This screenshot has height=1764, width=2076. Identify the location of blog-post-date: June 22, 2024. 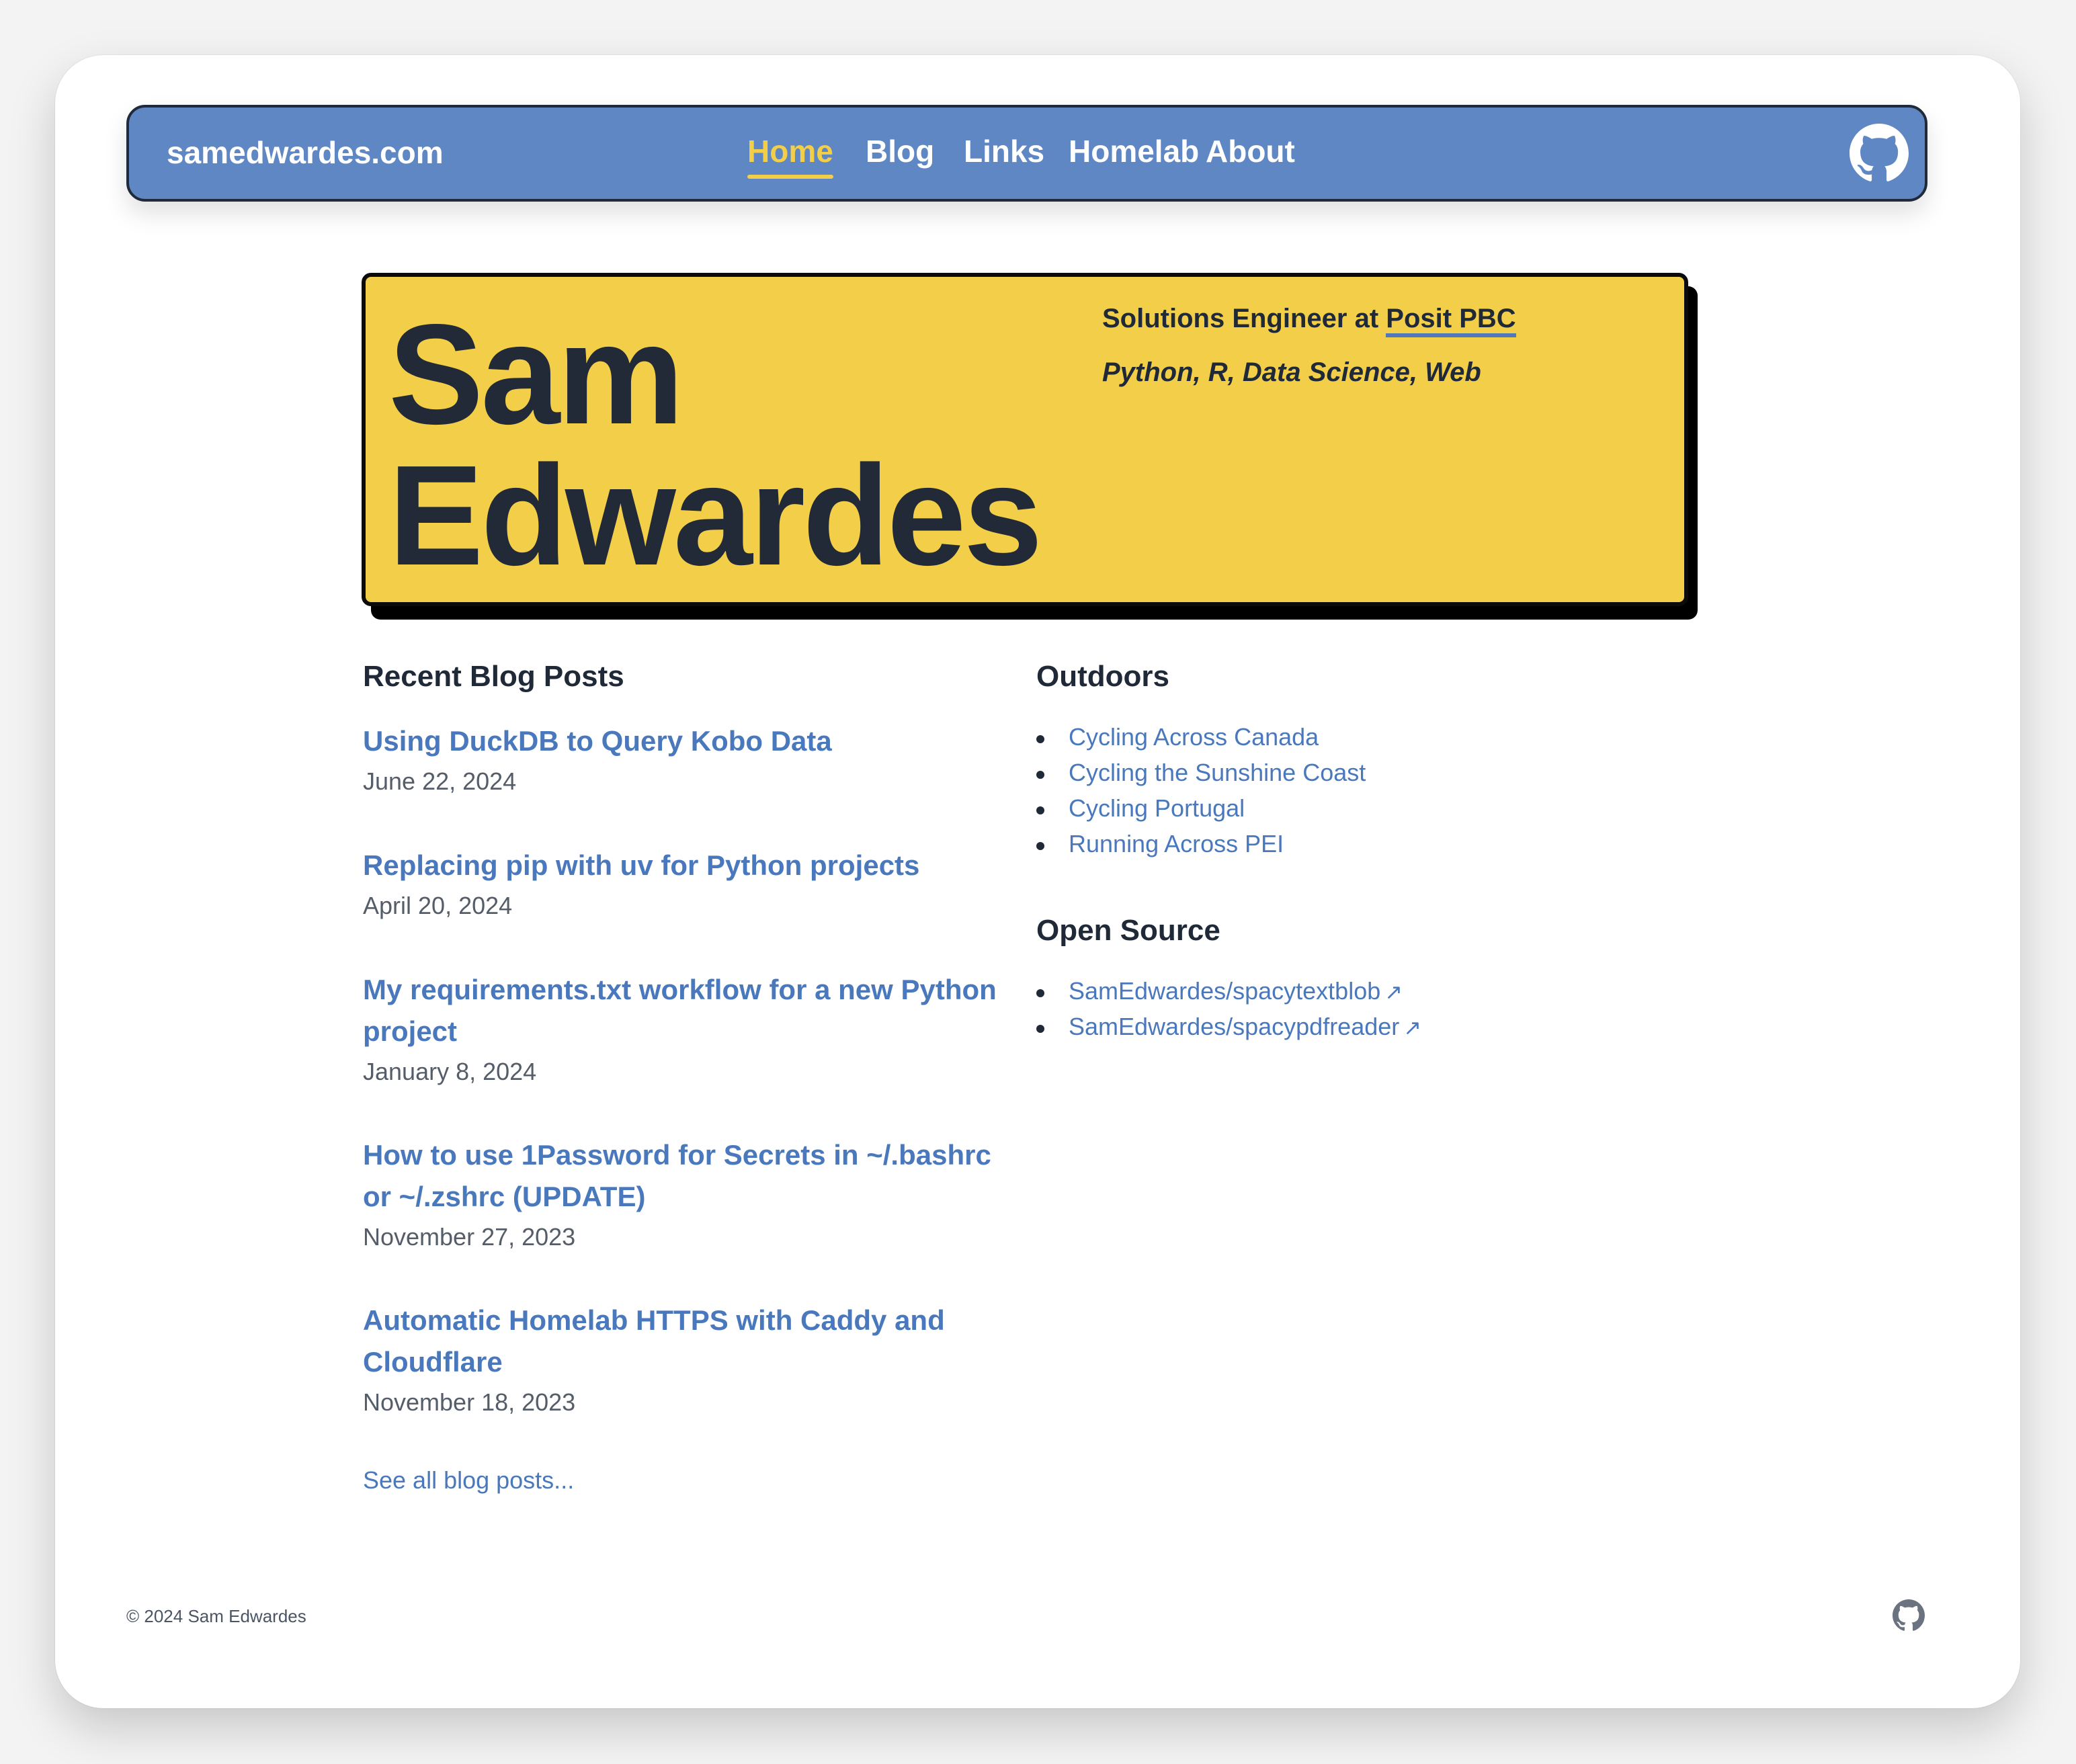
(440, 781).